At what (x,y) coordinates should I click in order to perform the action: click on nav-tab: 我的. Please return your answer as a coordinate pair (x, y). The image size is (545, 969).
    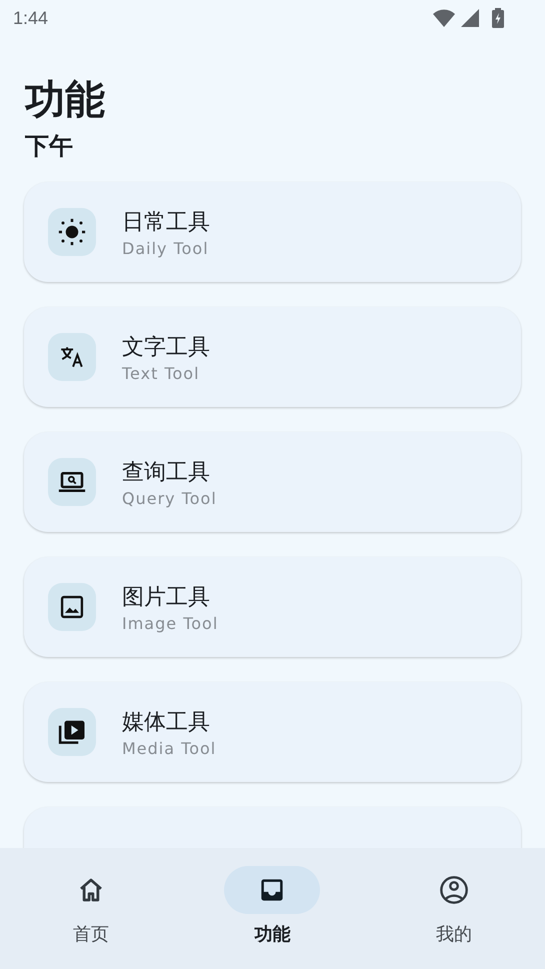
    Looking at the image, I should click on (454, 917).